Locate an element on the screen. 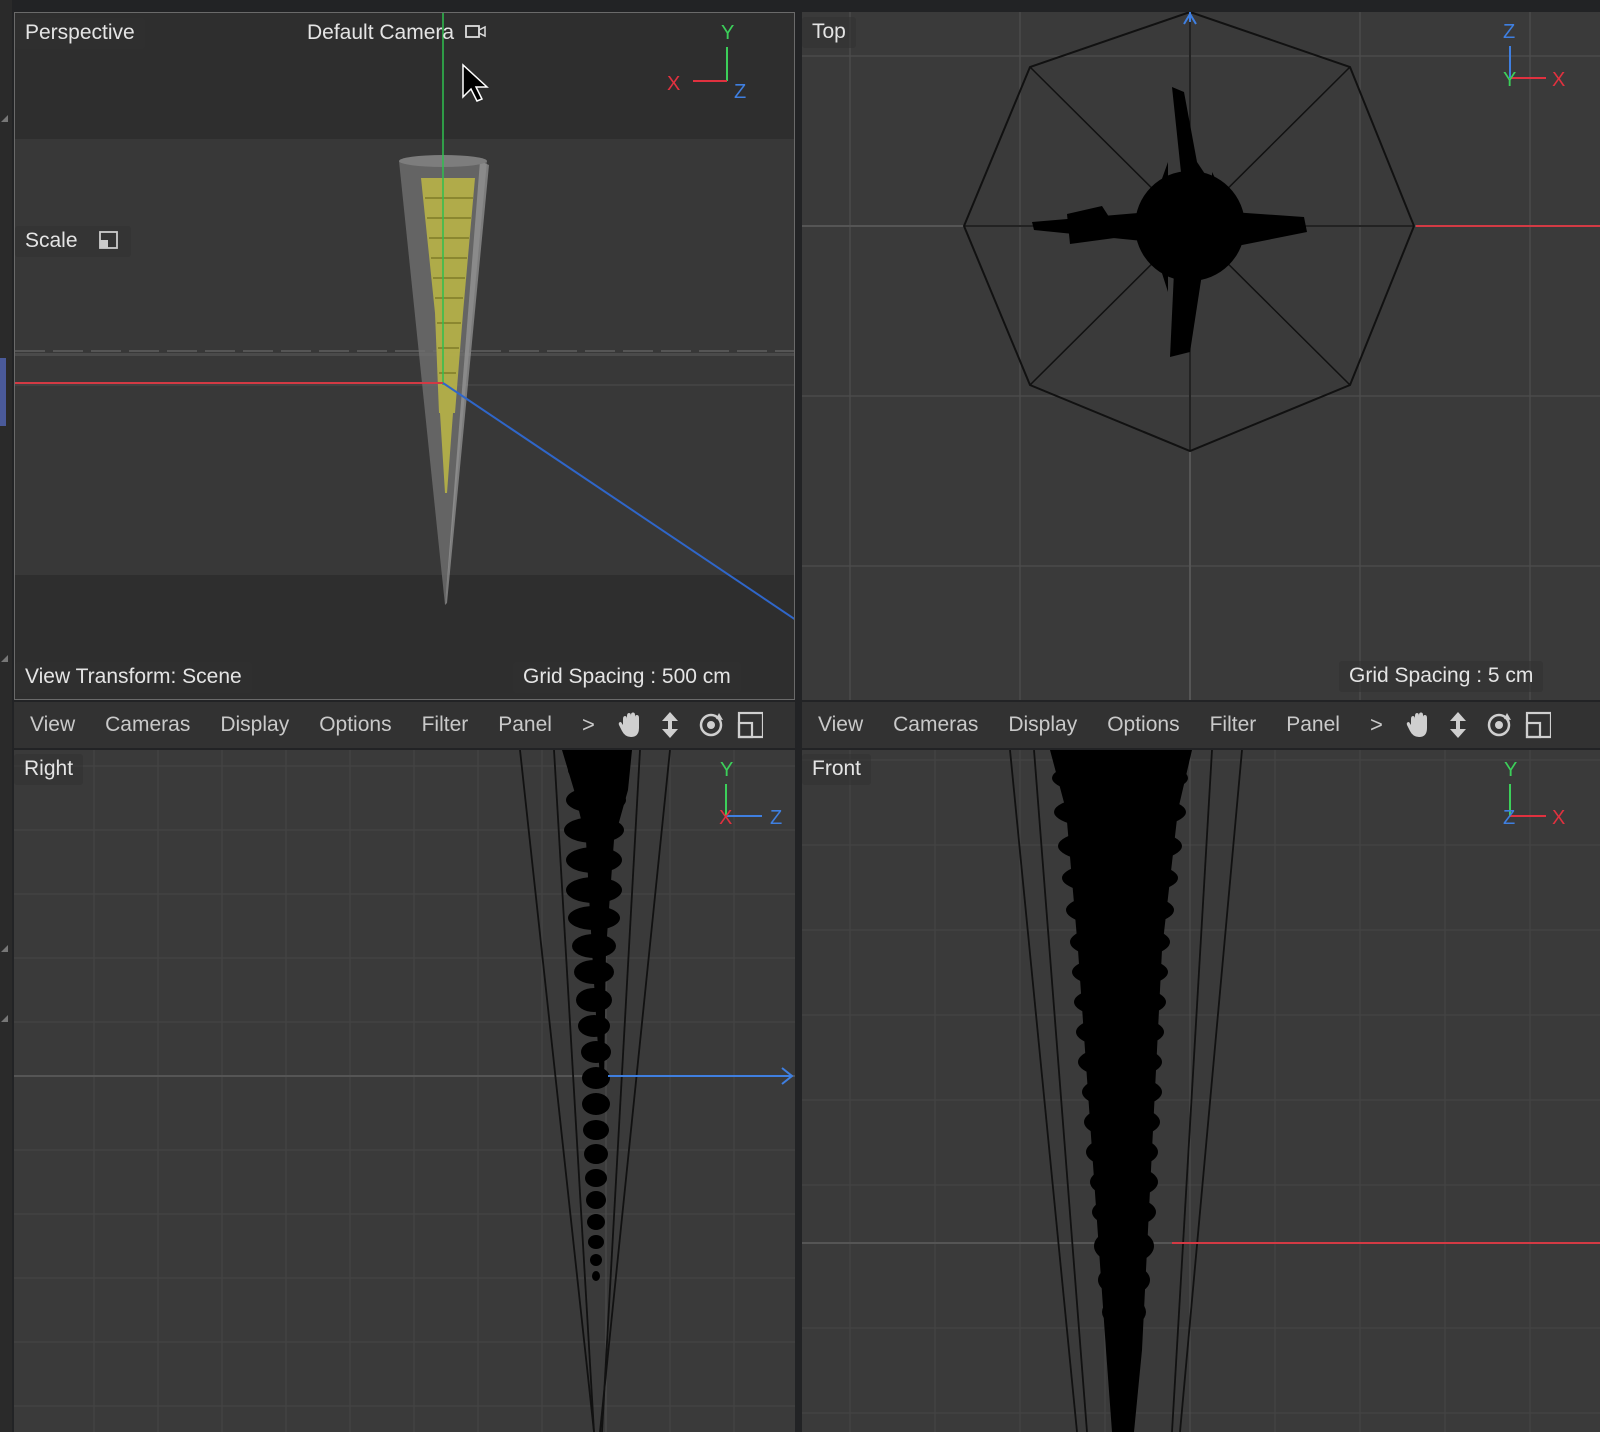 This screenshot has width=1600, height=1432. viewport-title-perspective: Perspective is located at coordinates (80, 33).